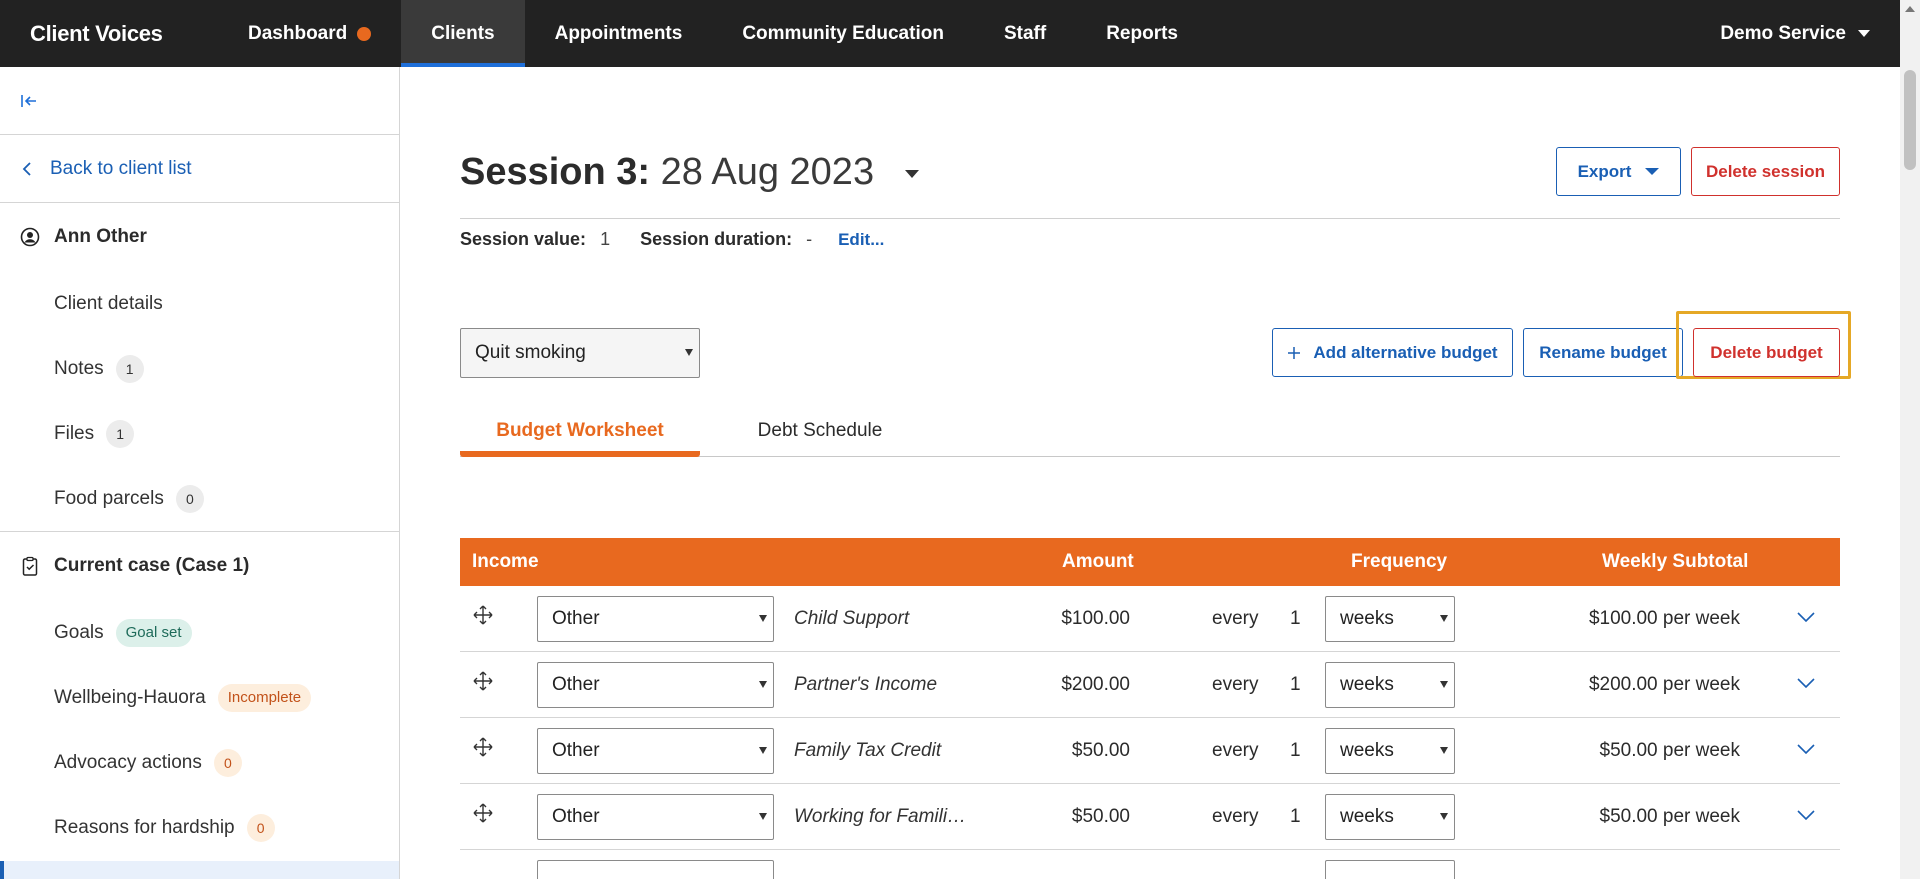 Image resolution: width=1920 pixels, height=879 pixels. What do you see at coordinates (1910, 439) in the screenshot?
I see `page-scrollbar` at bounding box center [1910, 439].